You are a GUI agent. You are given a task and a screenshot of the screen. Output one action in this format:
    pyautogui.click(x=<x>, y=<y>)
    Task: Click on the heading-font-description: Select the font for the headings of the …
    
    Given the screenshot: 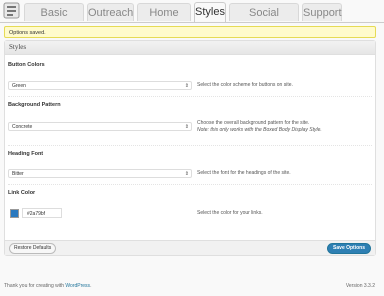 What is the action you would take?
    pyautogui.click(x=244, y=173)
    